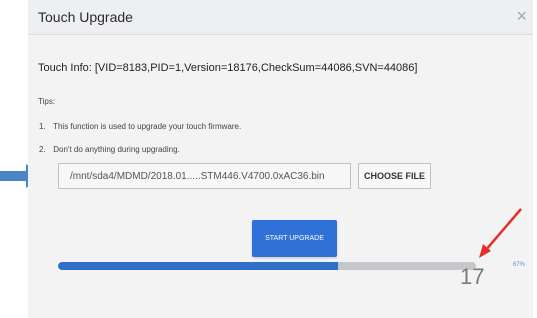 This screenshot has height=318, width=537. I want to click on upgrade-progress-fill, so click(198, 266).